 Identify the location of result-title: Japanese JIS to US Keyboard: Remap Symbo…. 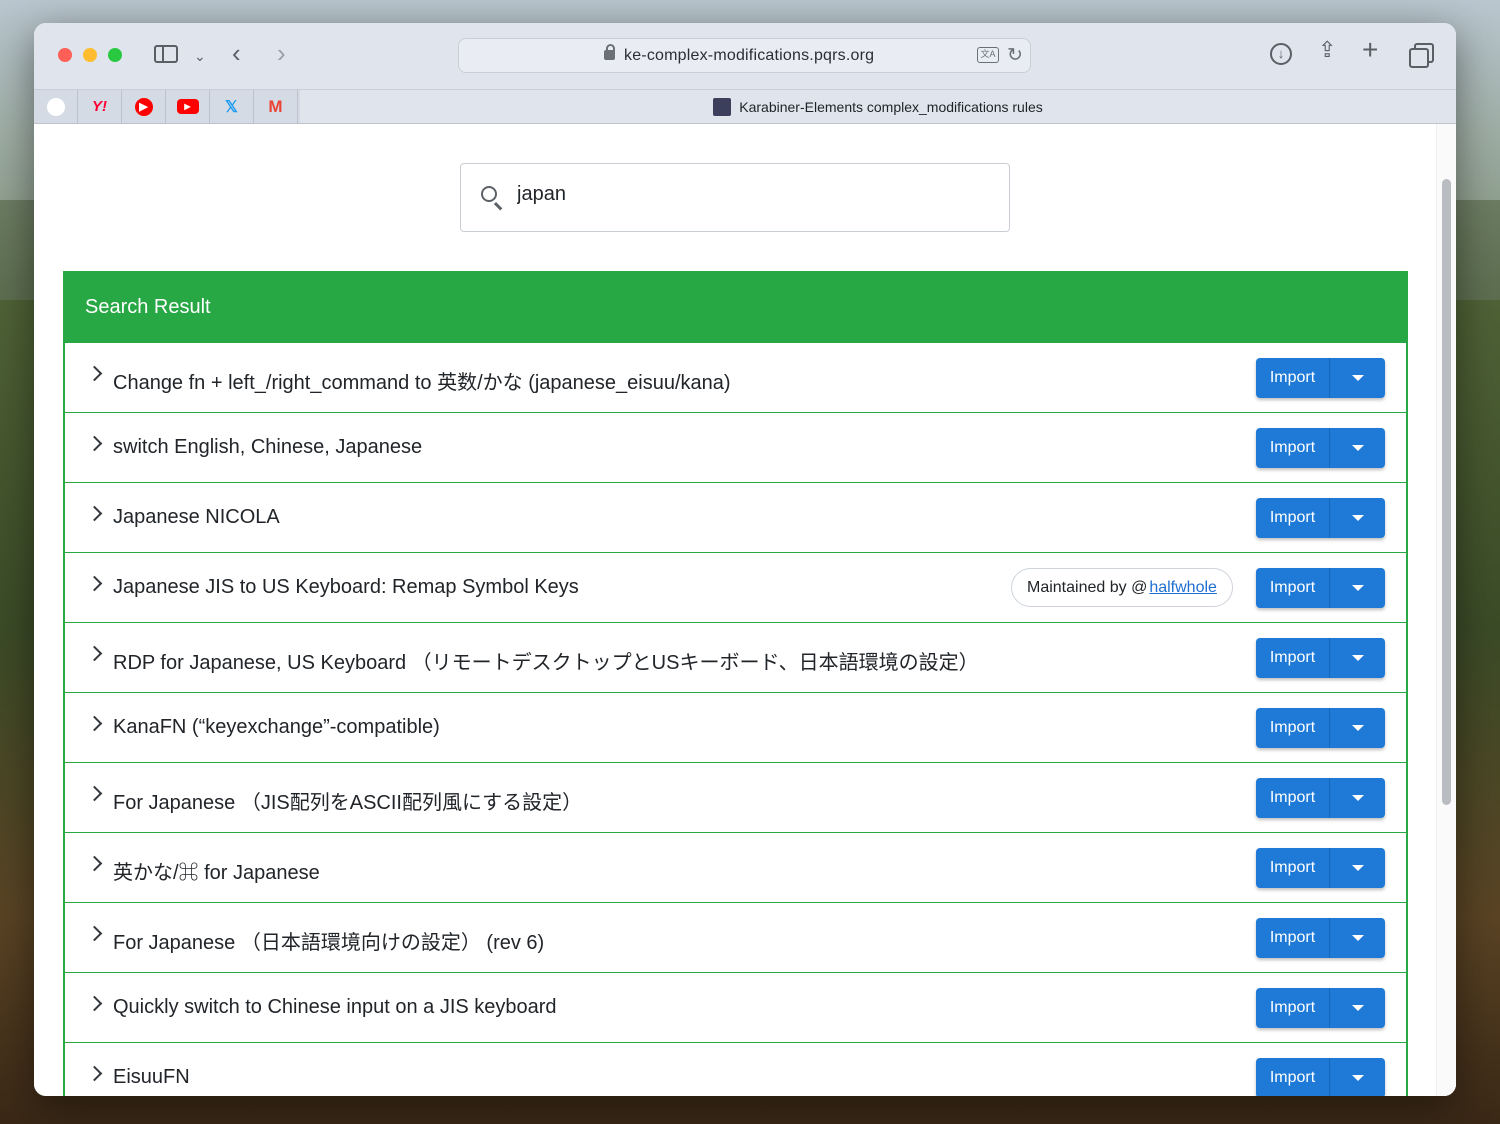
(346, 587).